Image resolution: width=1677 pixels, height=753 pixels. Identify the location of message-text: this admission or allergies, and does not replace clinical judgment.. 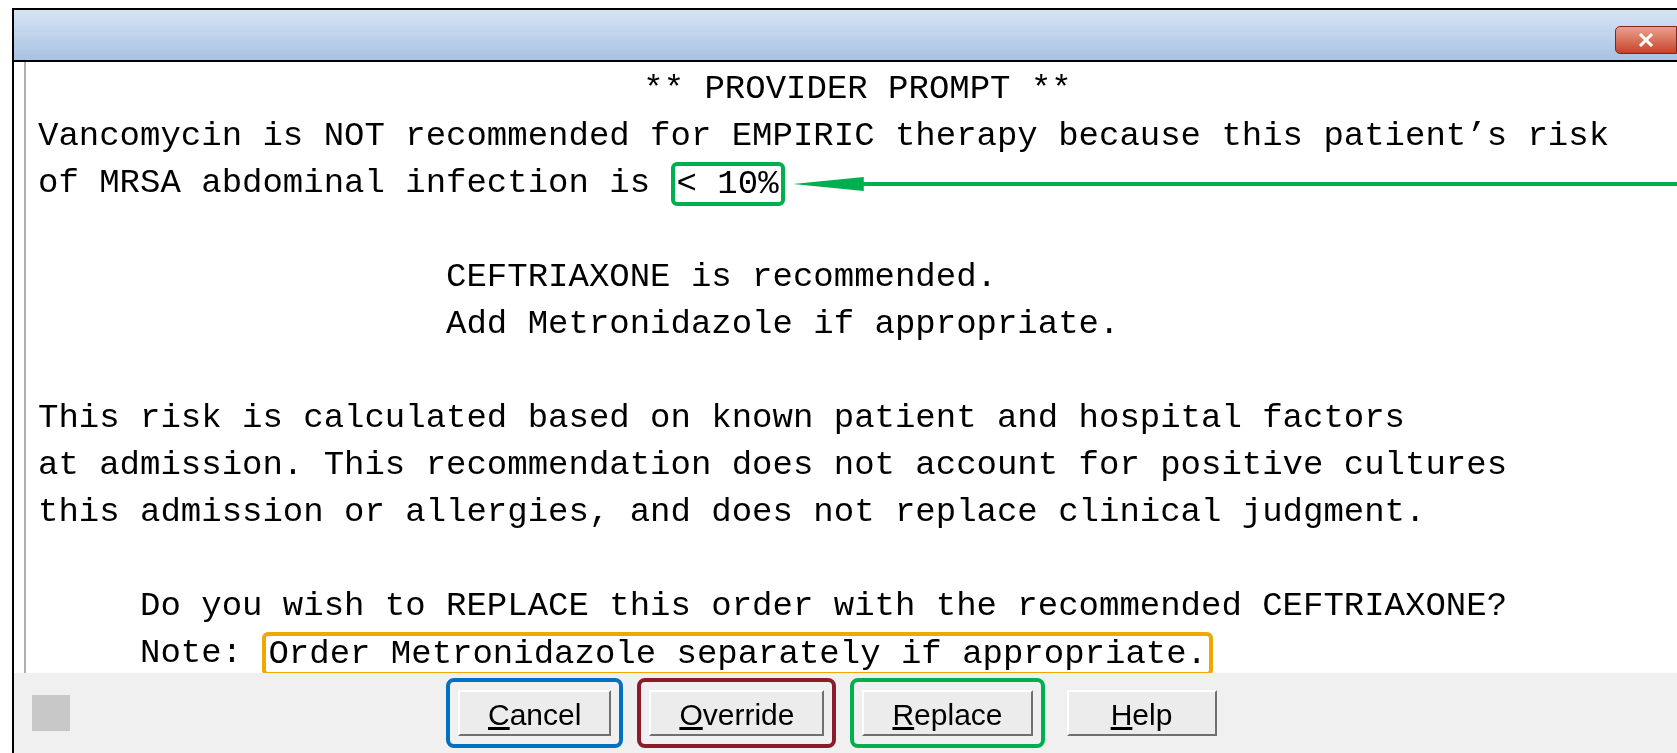
(732, 512).